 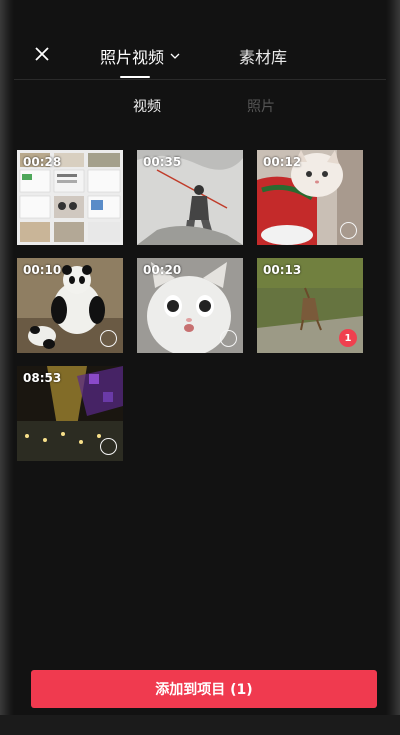 What do you see at coordinates (190, 305) in the screenshot?
I see `media-tile: 00:20` at bounding box center [190, 305].